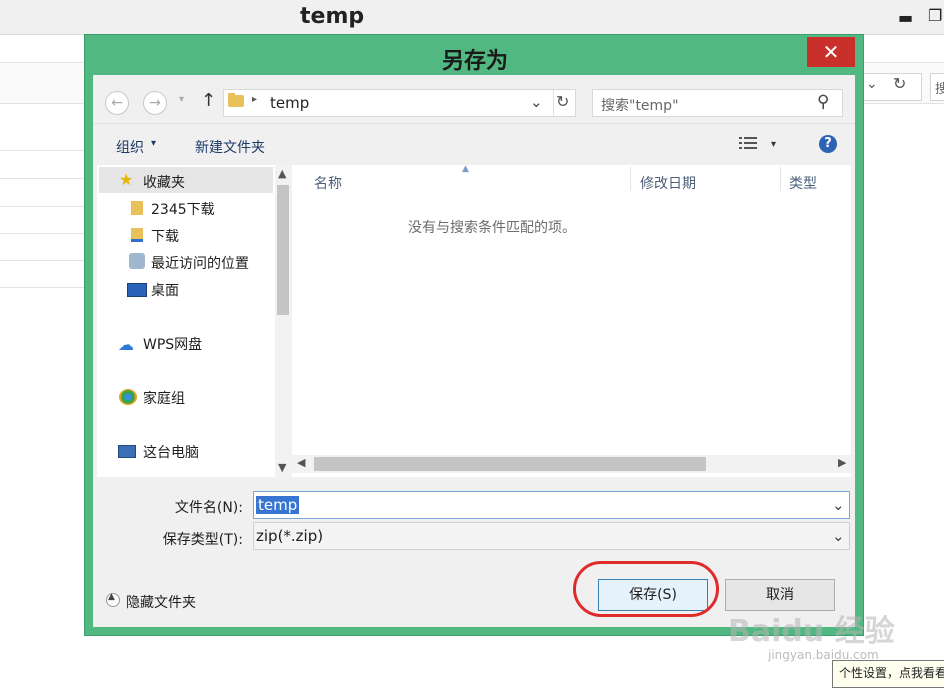  I want to click on sidebar-item-downloads: 下载, so click(165, 236).